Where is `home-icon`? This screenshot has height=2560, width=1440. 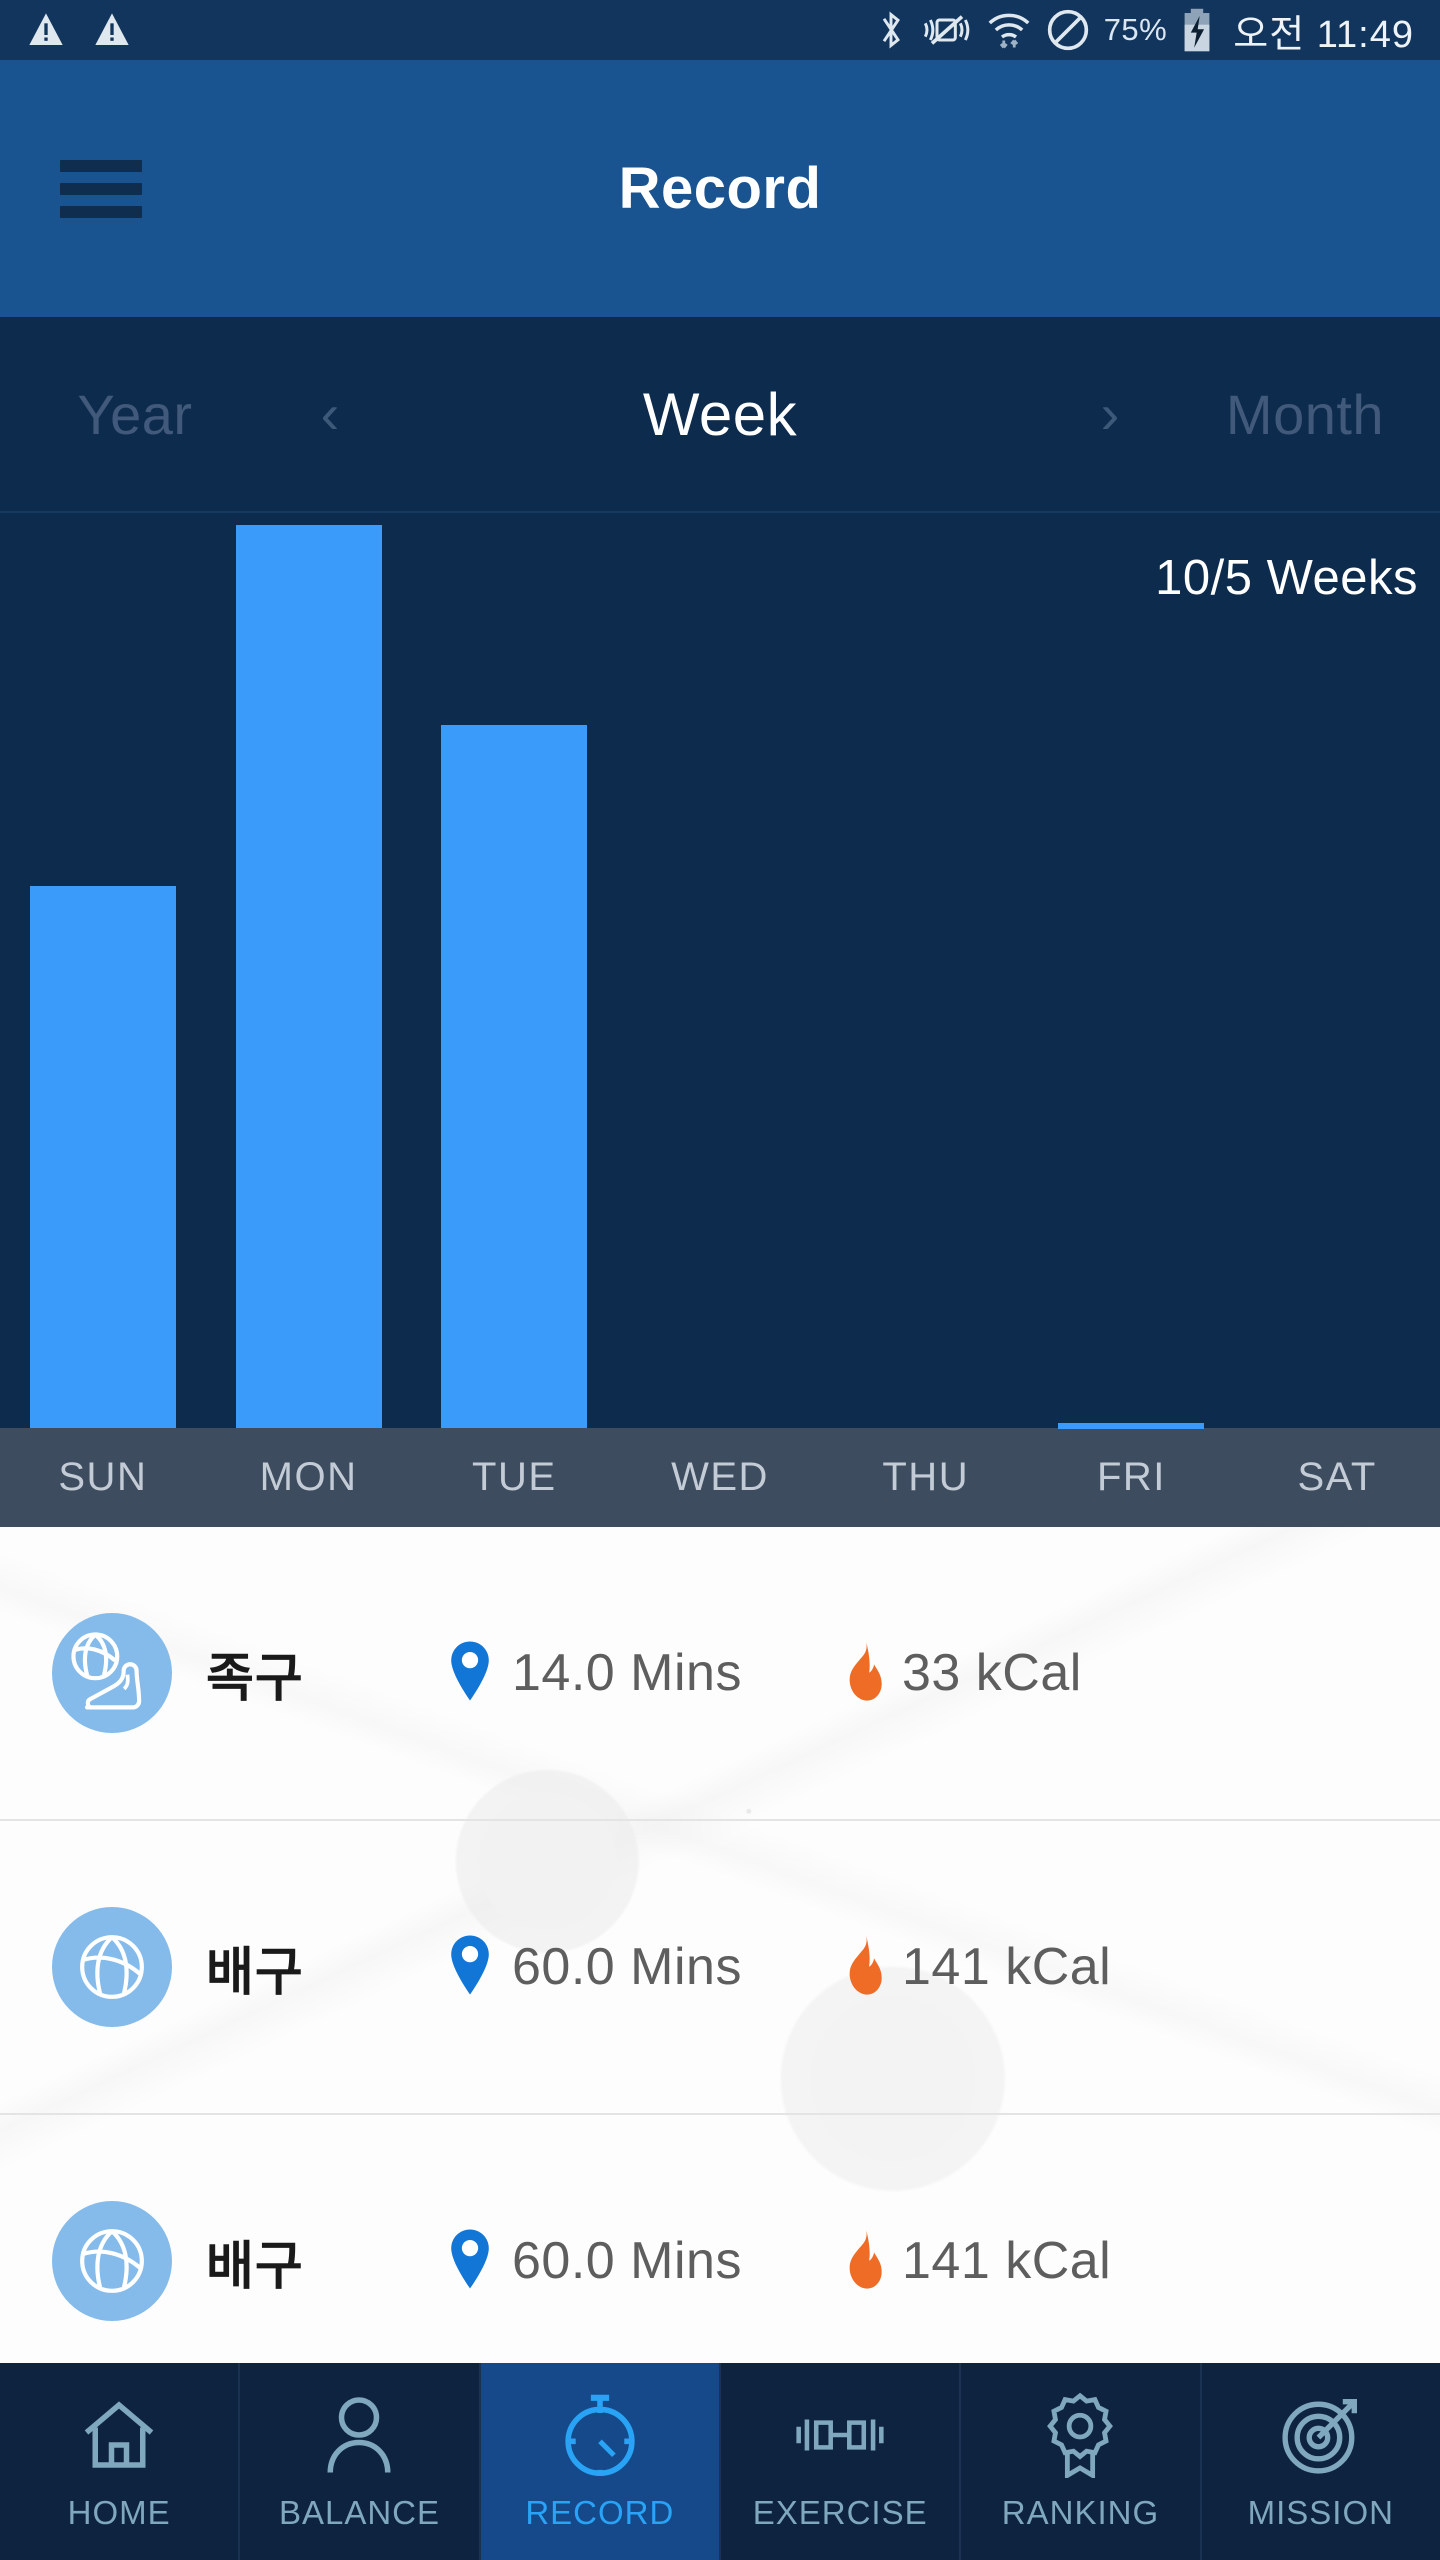
home-icon is located at coordinates (119, 2435).